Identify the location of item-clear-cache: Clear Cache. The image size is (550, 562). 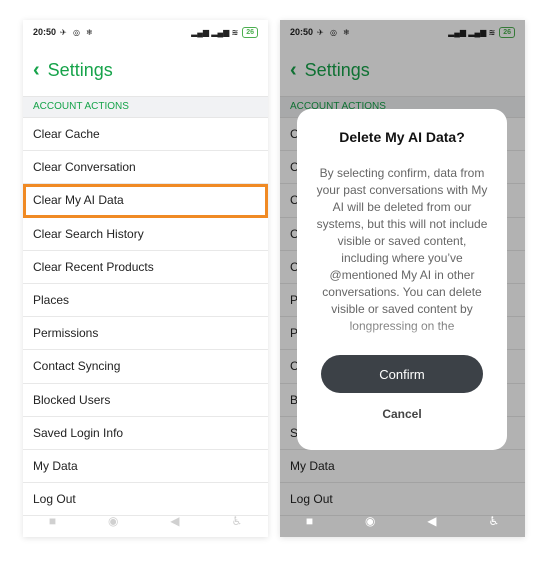
(145, 135).